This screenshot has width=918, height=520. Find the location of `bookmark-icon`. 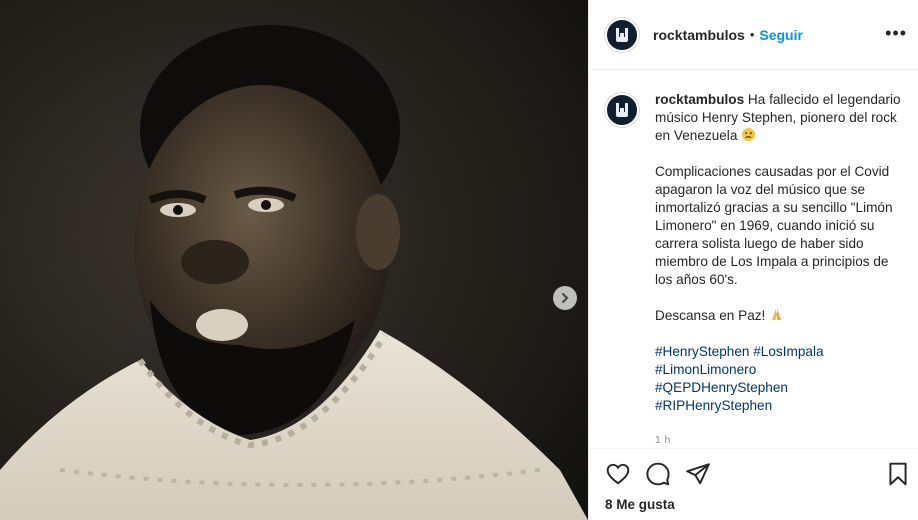

bookmark-icon is located at coordinates (898, 474).